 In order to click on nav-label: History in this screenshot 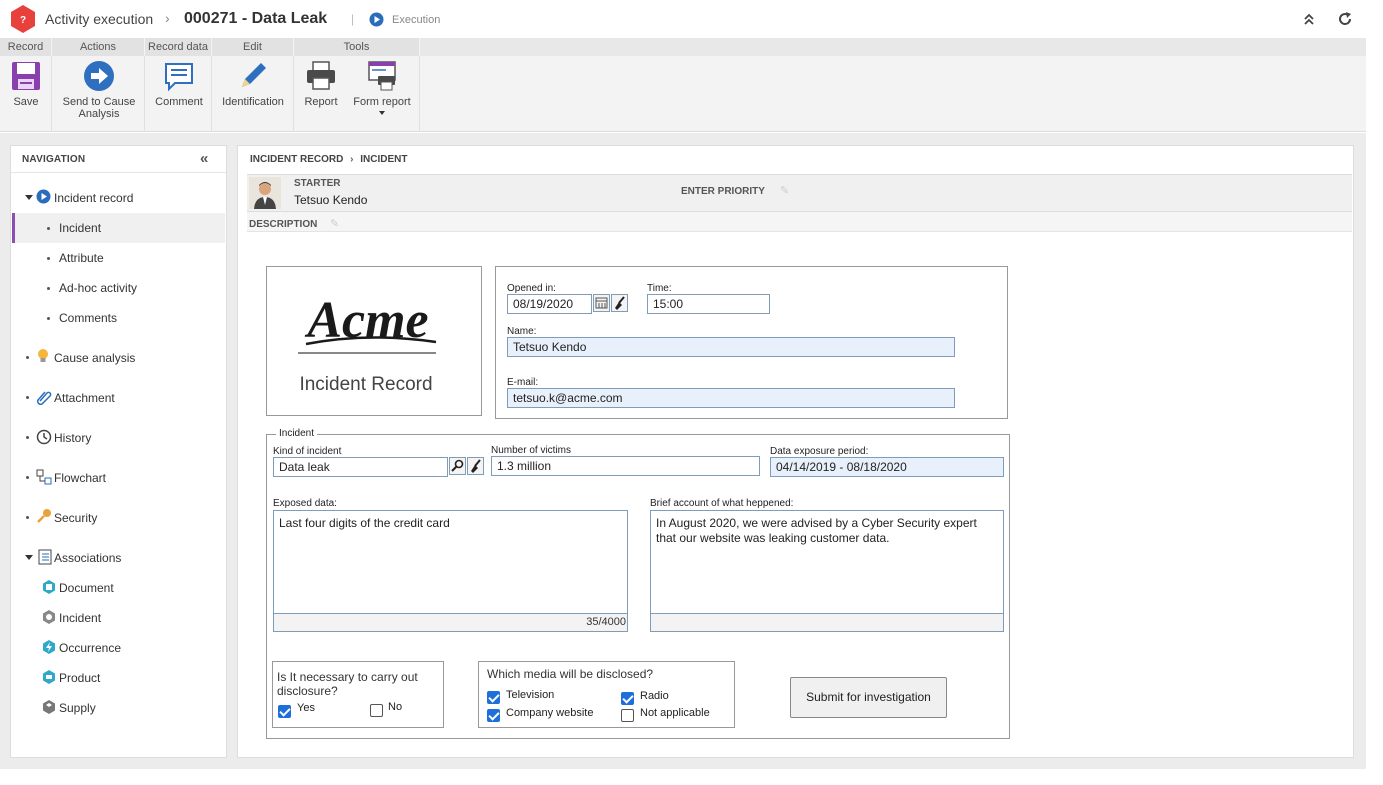, I will do `click(73, 438)`.